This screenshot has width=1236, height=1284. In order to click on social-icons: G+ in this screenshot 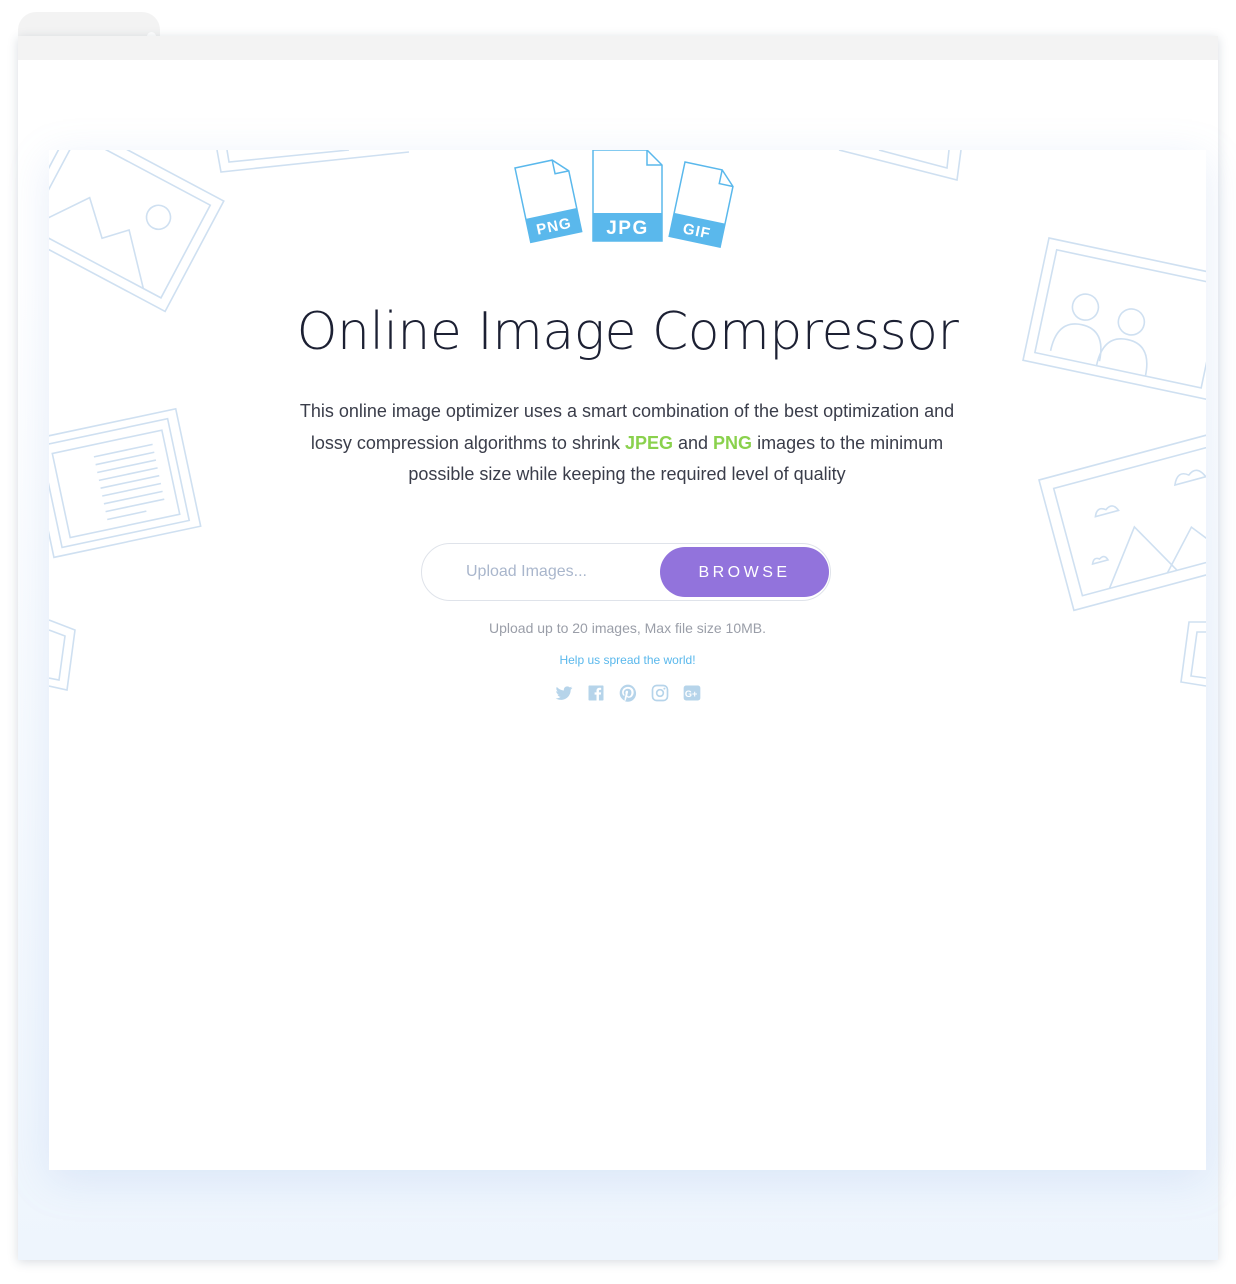, I will do `click(627, 693)`.